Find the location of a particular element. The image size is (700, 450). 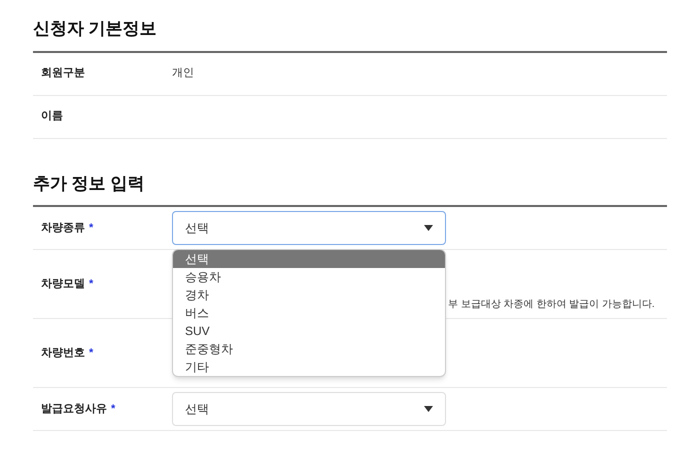

field-label: 차량번호 is located at coordinates (63, 353).